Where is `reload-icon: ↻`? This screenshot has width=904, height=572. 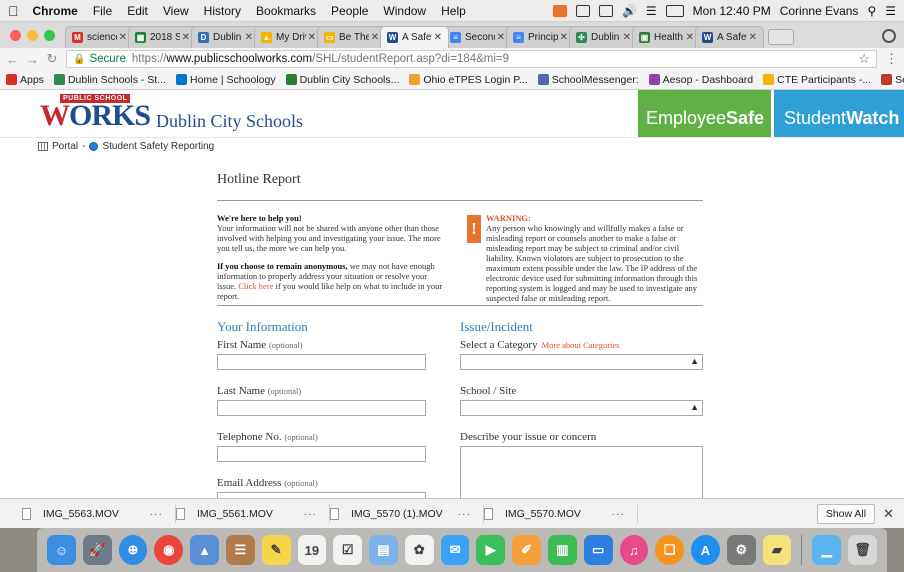 reload-icon: ↻ is located at coordinates (52, 59).